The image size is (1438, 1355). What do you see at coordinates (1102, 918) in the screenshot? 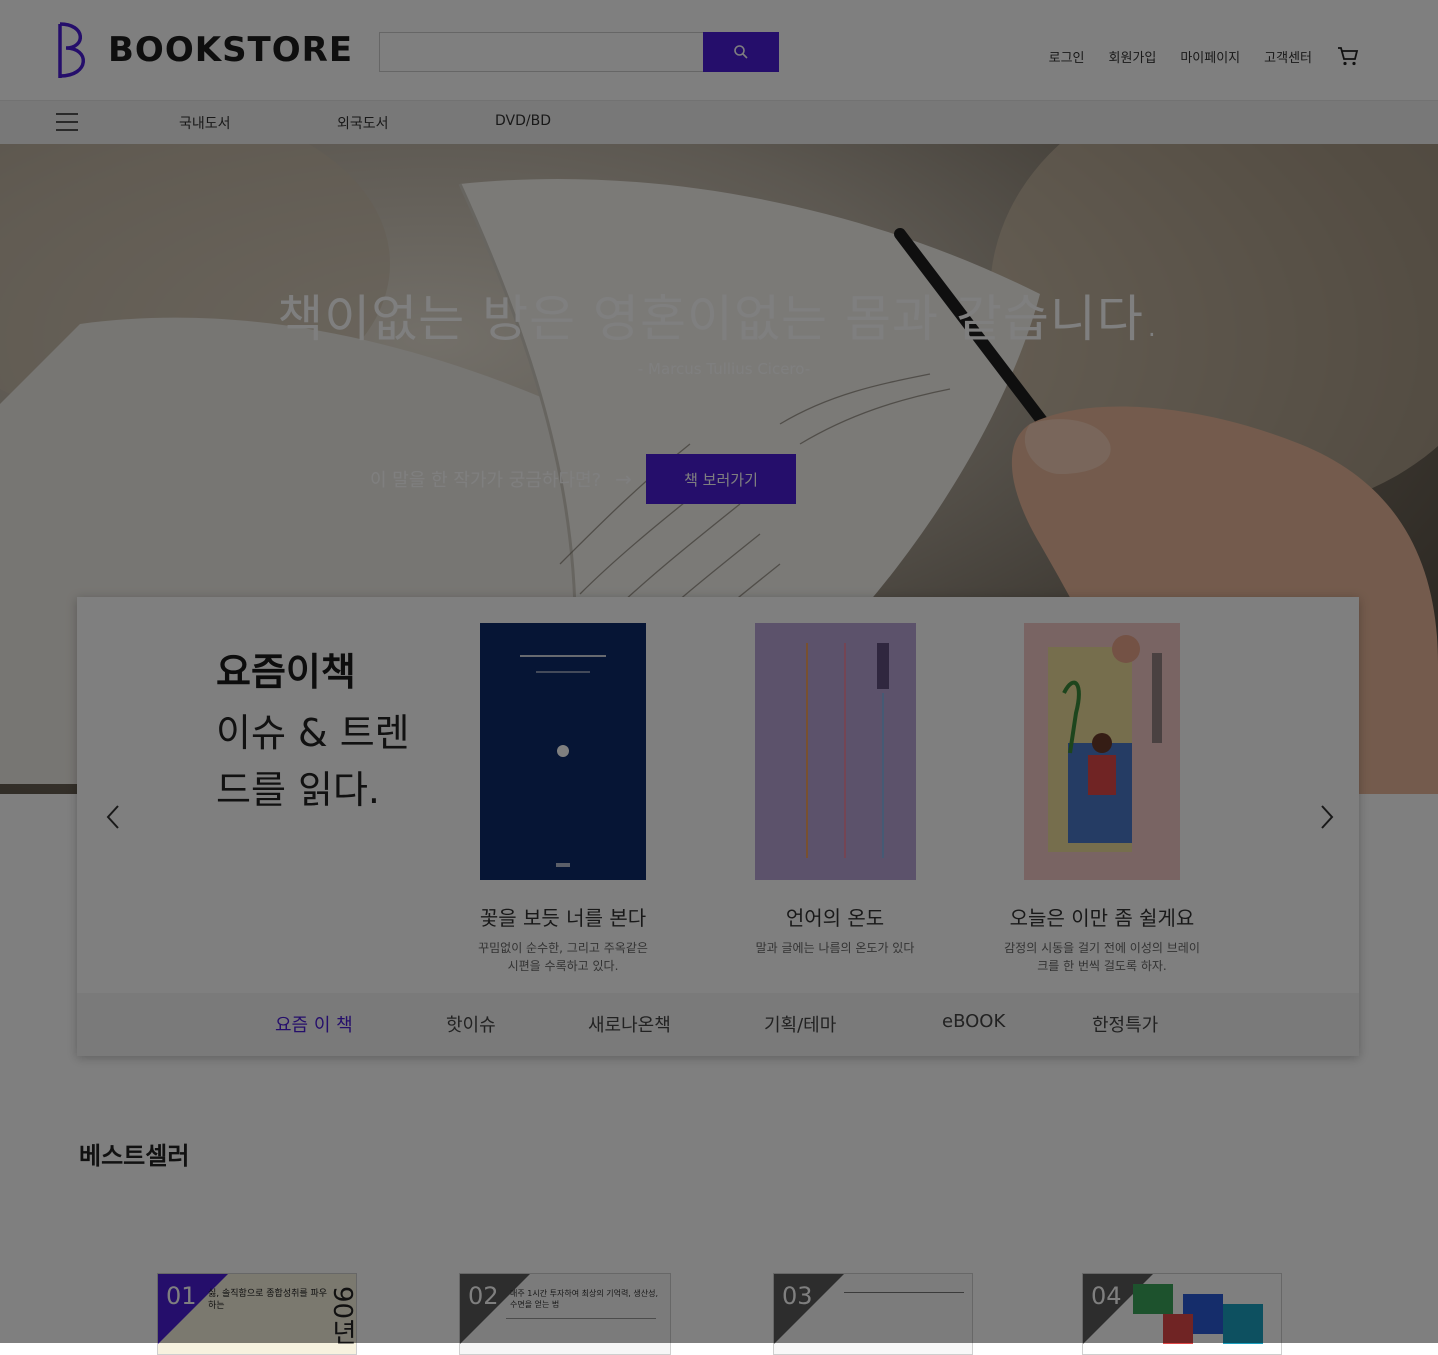
I see `book-title-3: 오늘은 이만 좀 쉴게요` at bounding box center [1102, 918].